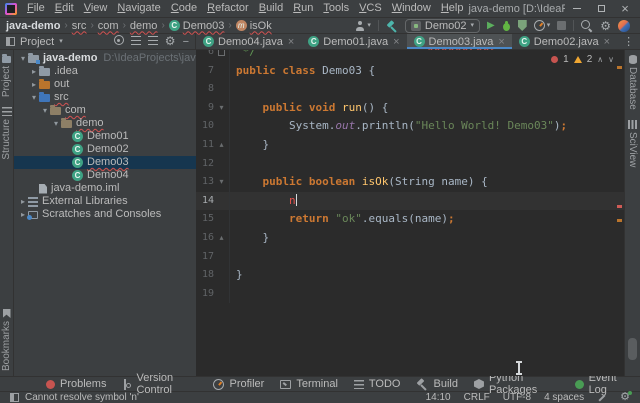 This screenshot has width=640, height=403. I want to click on toolwindow-button-todo: TODO, so click(376, 384).